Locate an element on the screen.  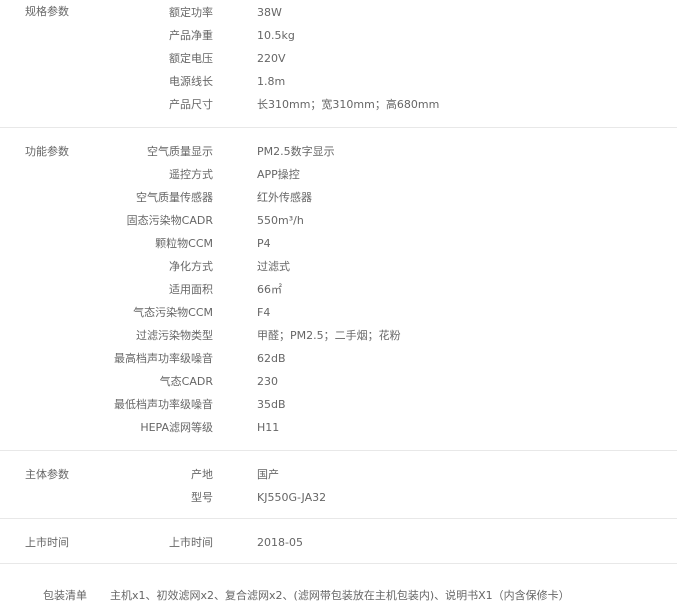
param-value: 550m³/h is located at coordinates (280, 220).